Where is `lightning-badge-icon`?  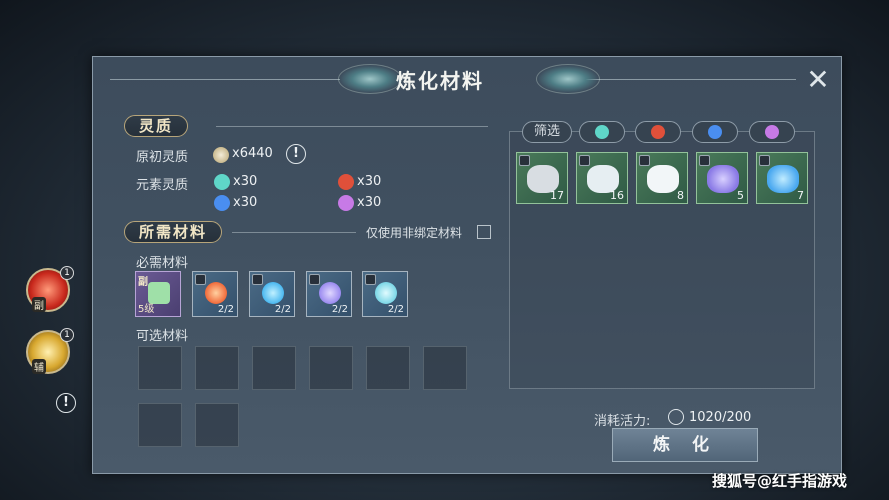 lightning-badge-icon is located at coordinates (314, 279).